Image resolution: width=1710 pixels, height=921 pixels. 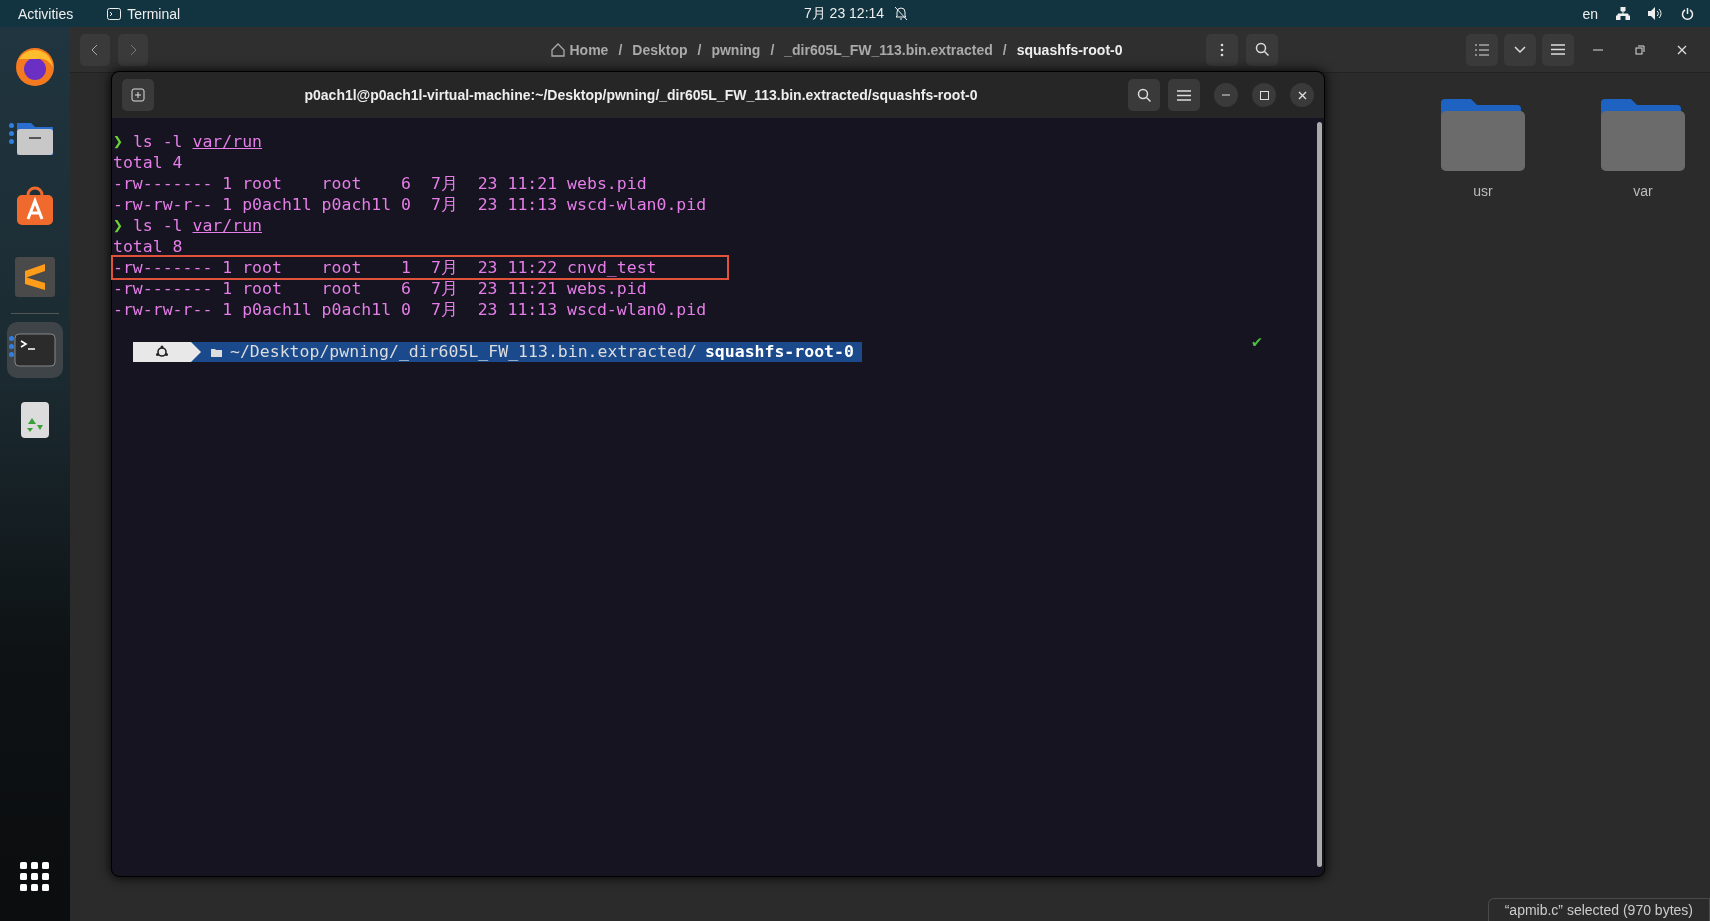 I want to click on home-icon, so click(x=558, y=49).